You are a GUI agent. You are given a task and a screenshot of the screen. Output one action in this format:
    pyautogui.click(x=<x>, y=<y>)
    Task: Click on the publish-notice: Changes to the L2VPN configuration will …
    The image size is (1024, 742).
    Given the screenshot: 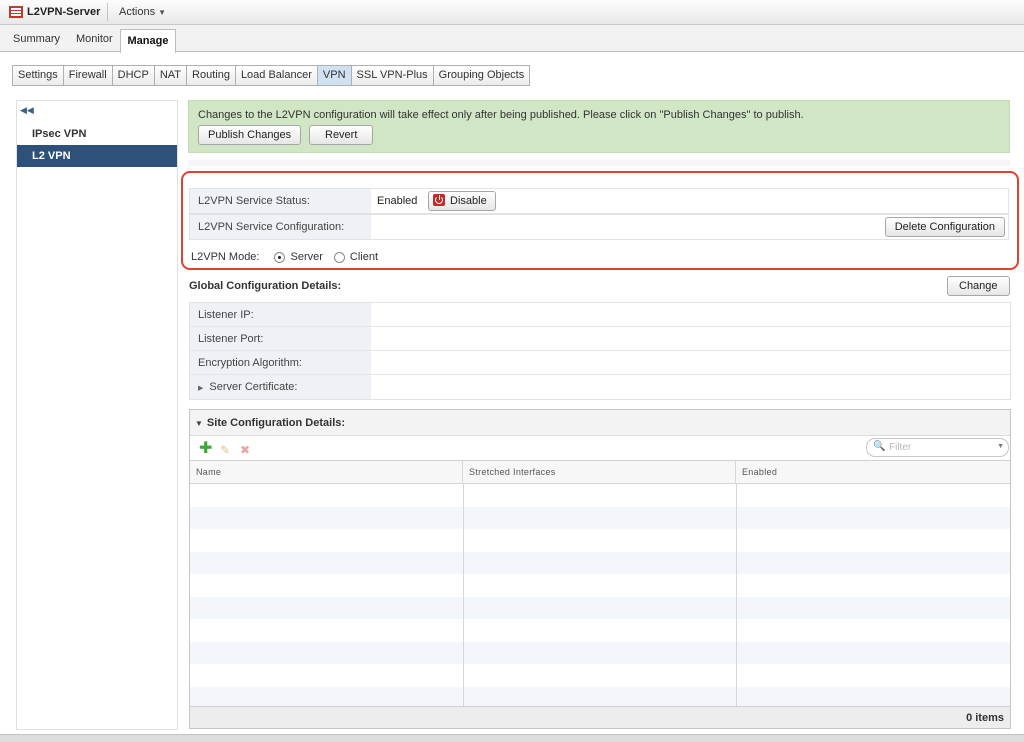 What is the action you would take?
    pyautogui.click(x=599, y=126)
    